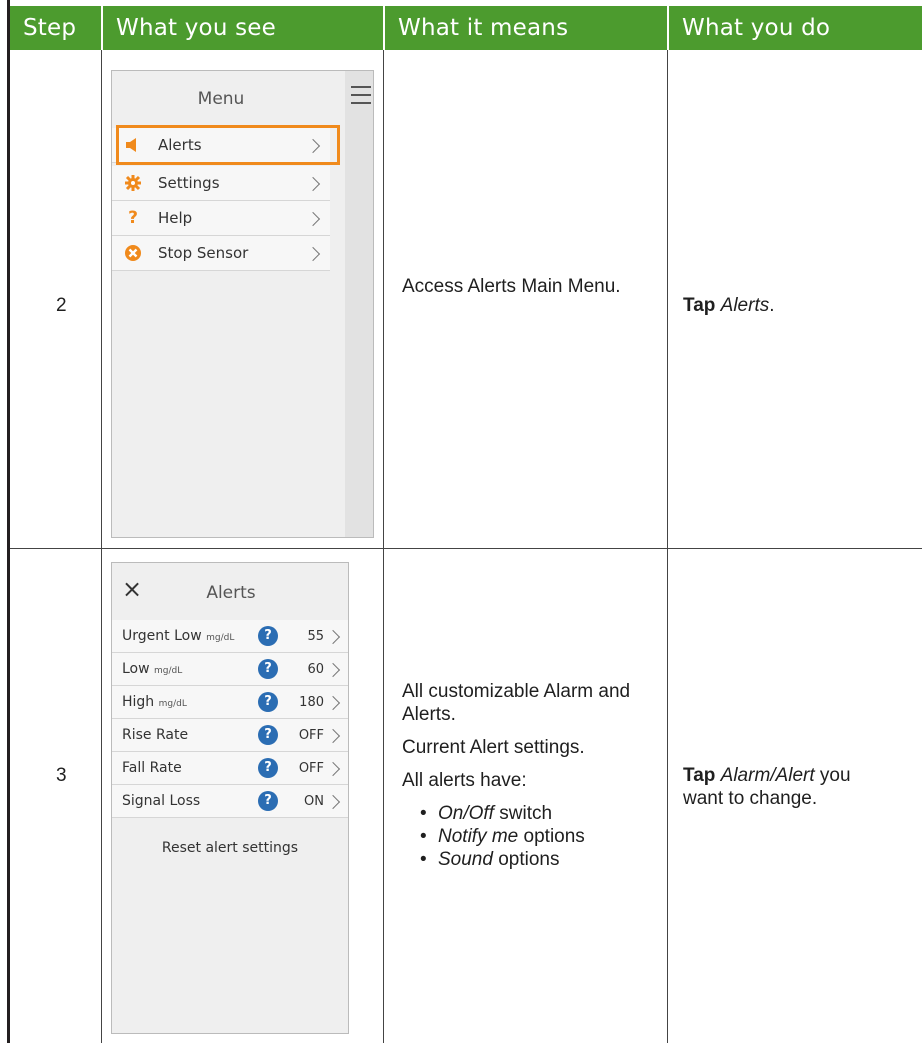 The image size is (922, 1043). I want to click on alert-label: Low, so click(136, 669).